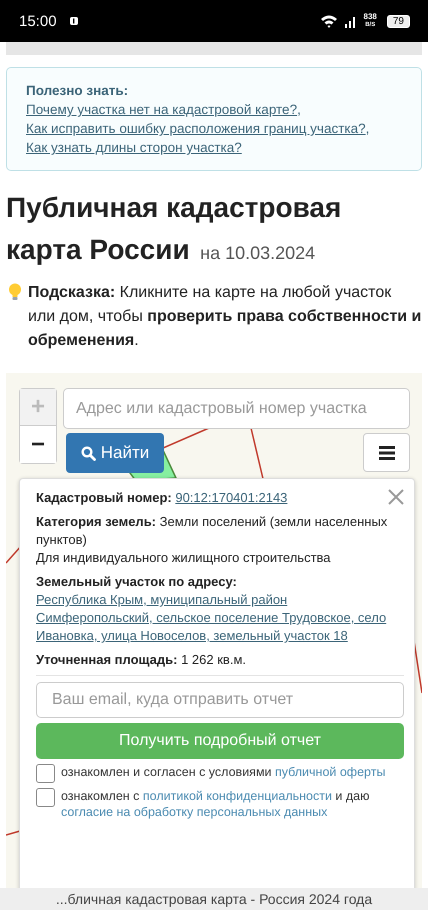 Image resolution: width=428 pixels, height=910 pixels. What do you see at coordinates (115, 453) in the screenshot?
I see `search-button: Найти` at bounding box center [115, 453].